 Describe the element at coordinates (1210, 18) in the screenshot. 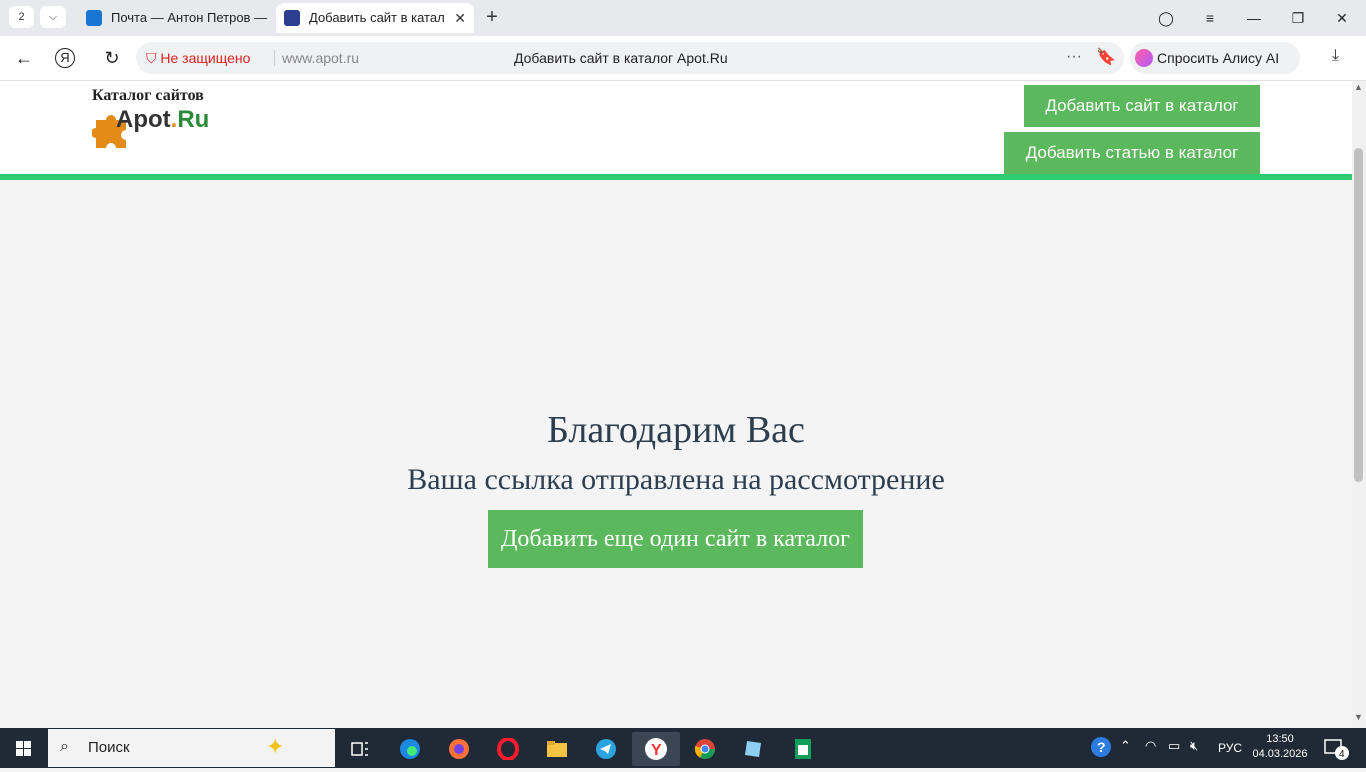

I see `browser-menu-icon: ≡` at that location.